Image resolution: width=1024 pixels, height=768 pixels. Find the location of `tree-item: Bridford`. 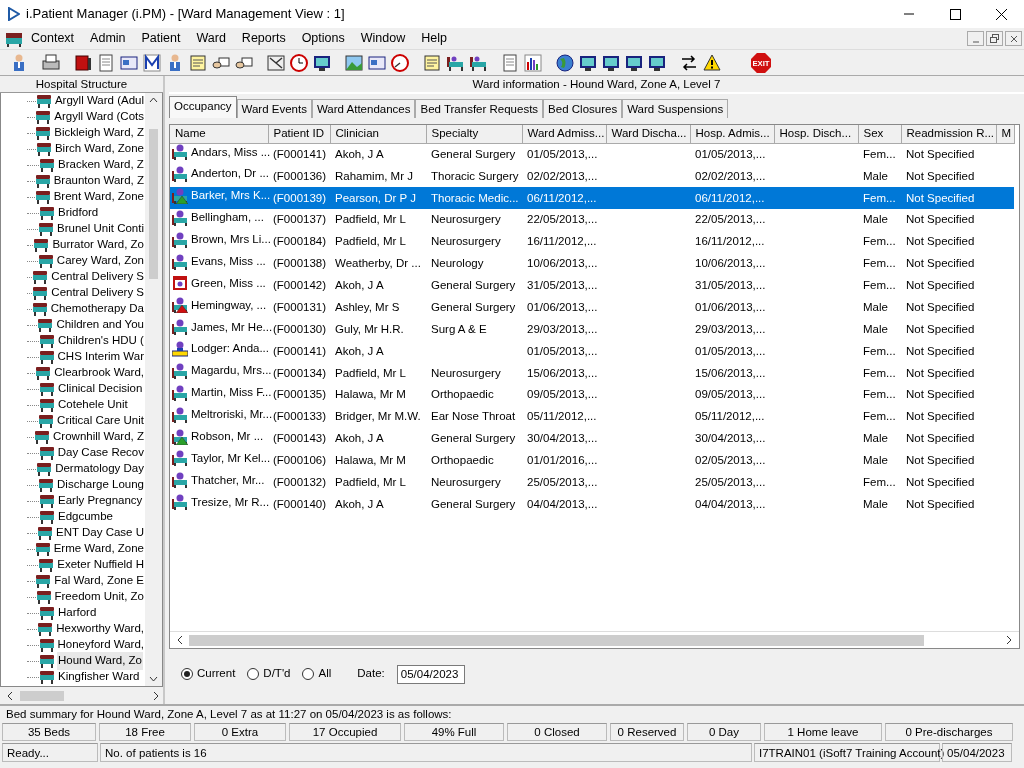

tree-item: Bridford is located at coordinates (78, 213).